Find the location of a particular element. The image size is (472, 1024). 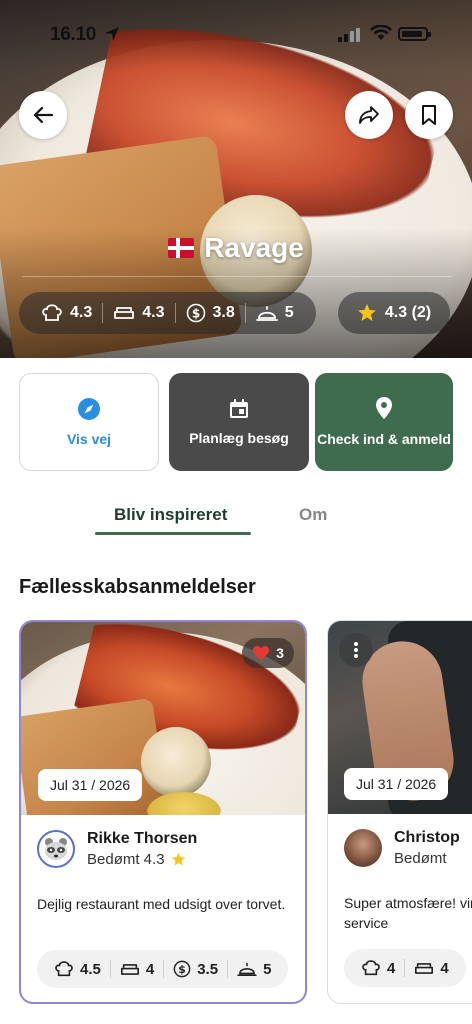

battery-icon is located at coordinates (414, 34).